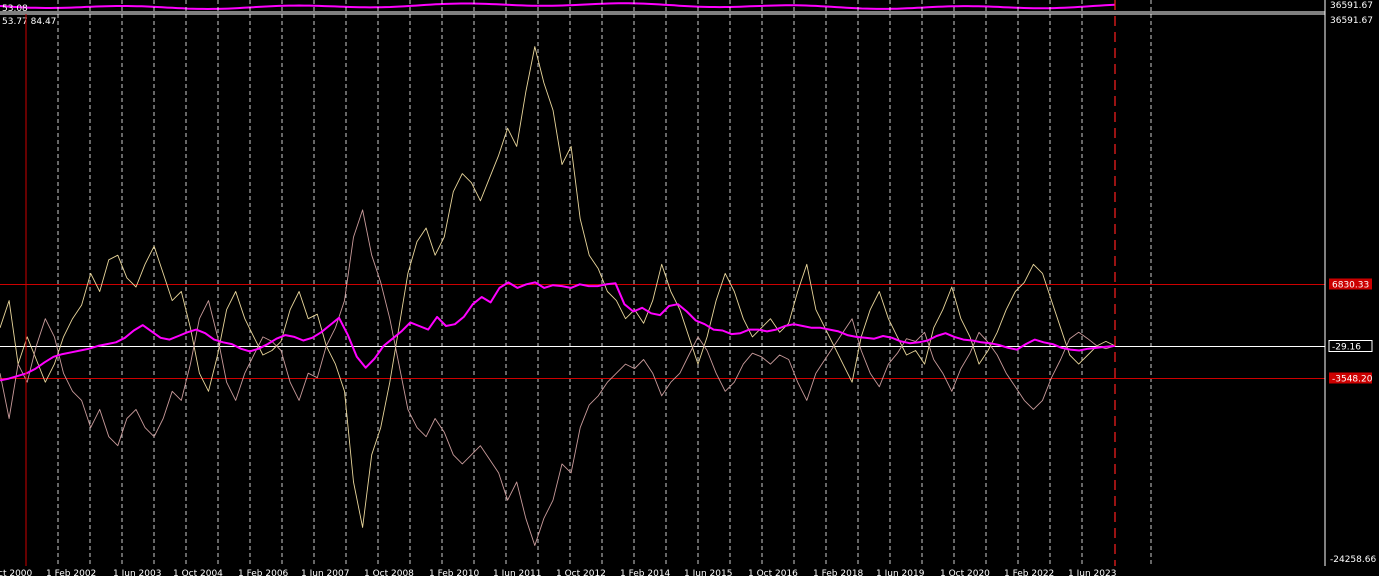  I want to click on x-tick-label: 1 Feb 2002, so click(71, 572).